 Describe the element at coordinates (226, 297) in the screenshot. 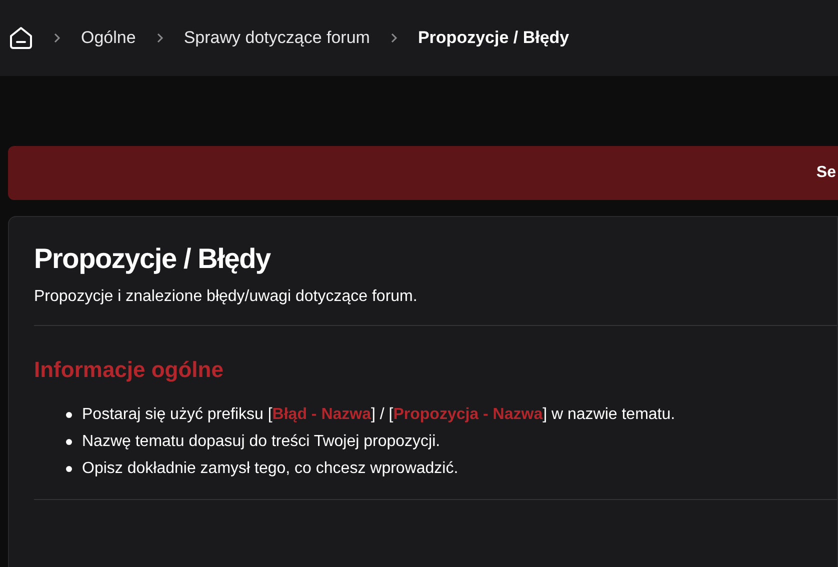

I see `forum-description: Propozycje i znalezione błędy/uwagi dotyczące forum.` at that location.